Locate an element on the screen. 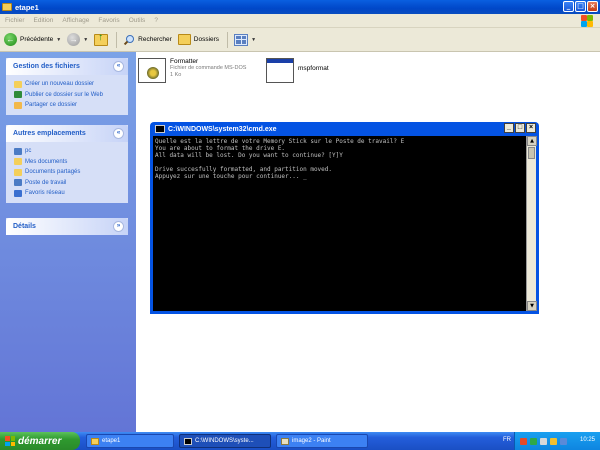 The width and height of the screenshot is (600, 450). system-tray: 10:25 is located at coordinates (557, 441).